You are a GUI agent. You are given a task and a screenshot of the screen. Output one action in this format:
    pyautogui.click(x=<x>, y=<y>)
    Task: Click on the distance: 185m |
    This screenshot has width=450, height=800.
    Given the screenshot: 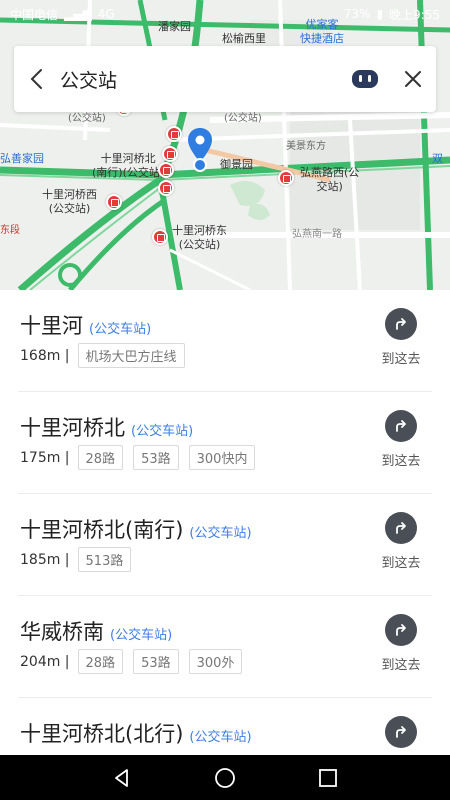 What is the action you would take?
    pyautogui.click(x=45, y=559)
    